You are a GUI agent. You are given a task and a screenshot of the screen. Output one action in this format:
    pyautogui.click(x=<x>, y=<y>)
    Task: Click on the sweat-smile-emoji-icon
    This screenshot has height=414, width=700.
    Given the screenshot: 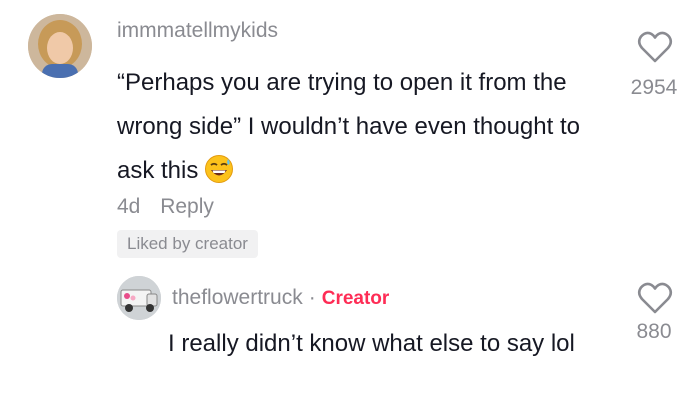 What is the action you would take?
    pyautogui.click(x=219, y=176)
    